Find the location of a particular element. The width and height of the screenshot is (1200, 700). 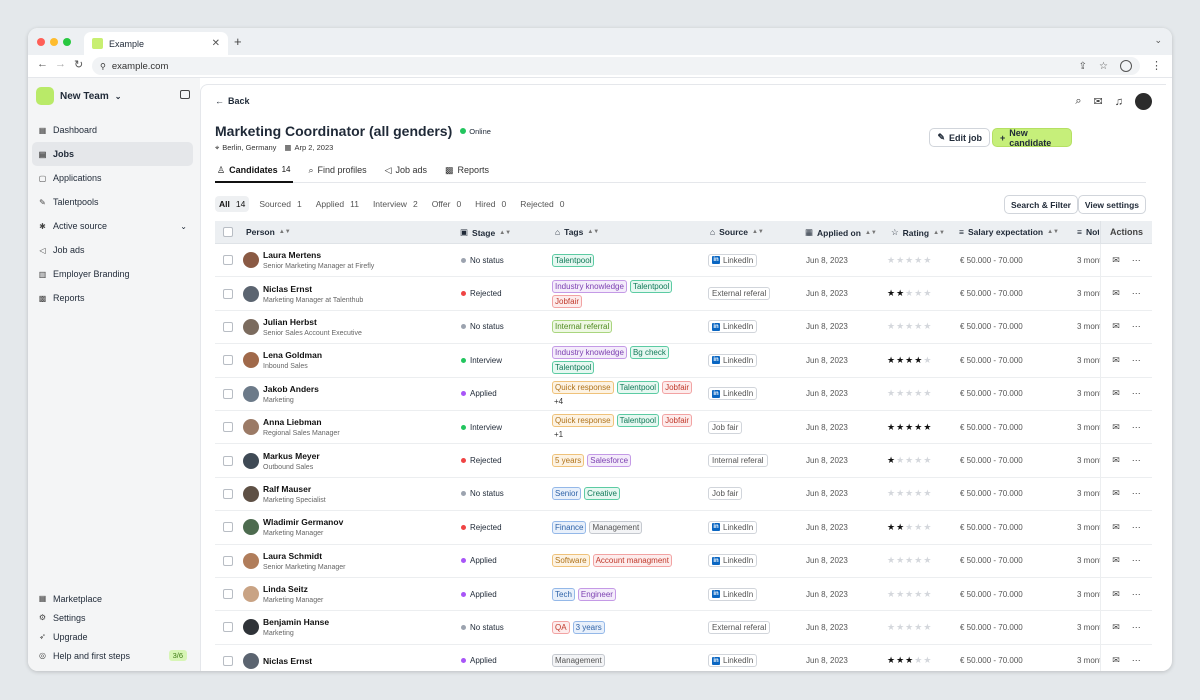

bell-icon: ♫ is located at coordinates (1119, 102).